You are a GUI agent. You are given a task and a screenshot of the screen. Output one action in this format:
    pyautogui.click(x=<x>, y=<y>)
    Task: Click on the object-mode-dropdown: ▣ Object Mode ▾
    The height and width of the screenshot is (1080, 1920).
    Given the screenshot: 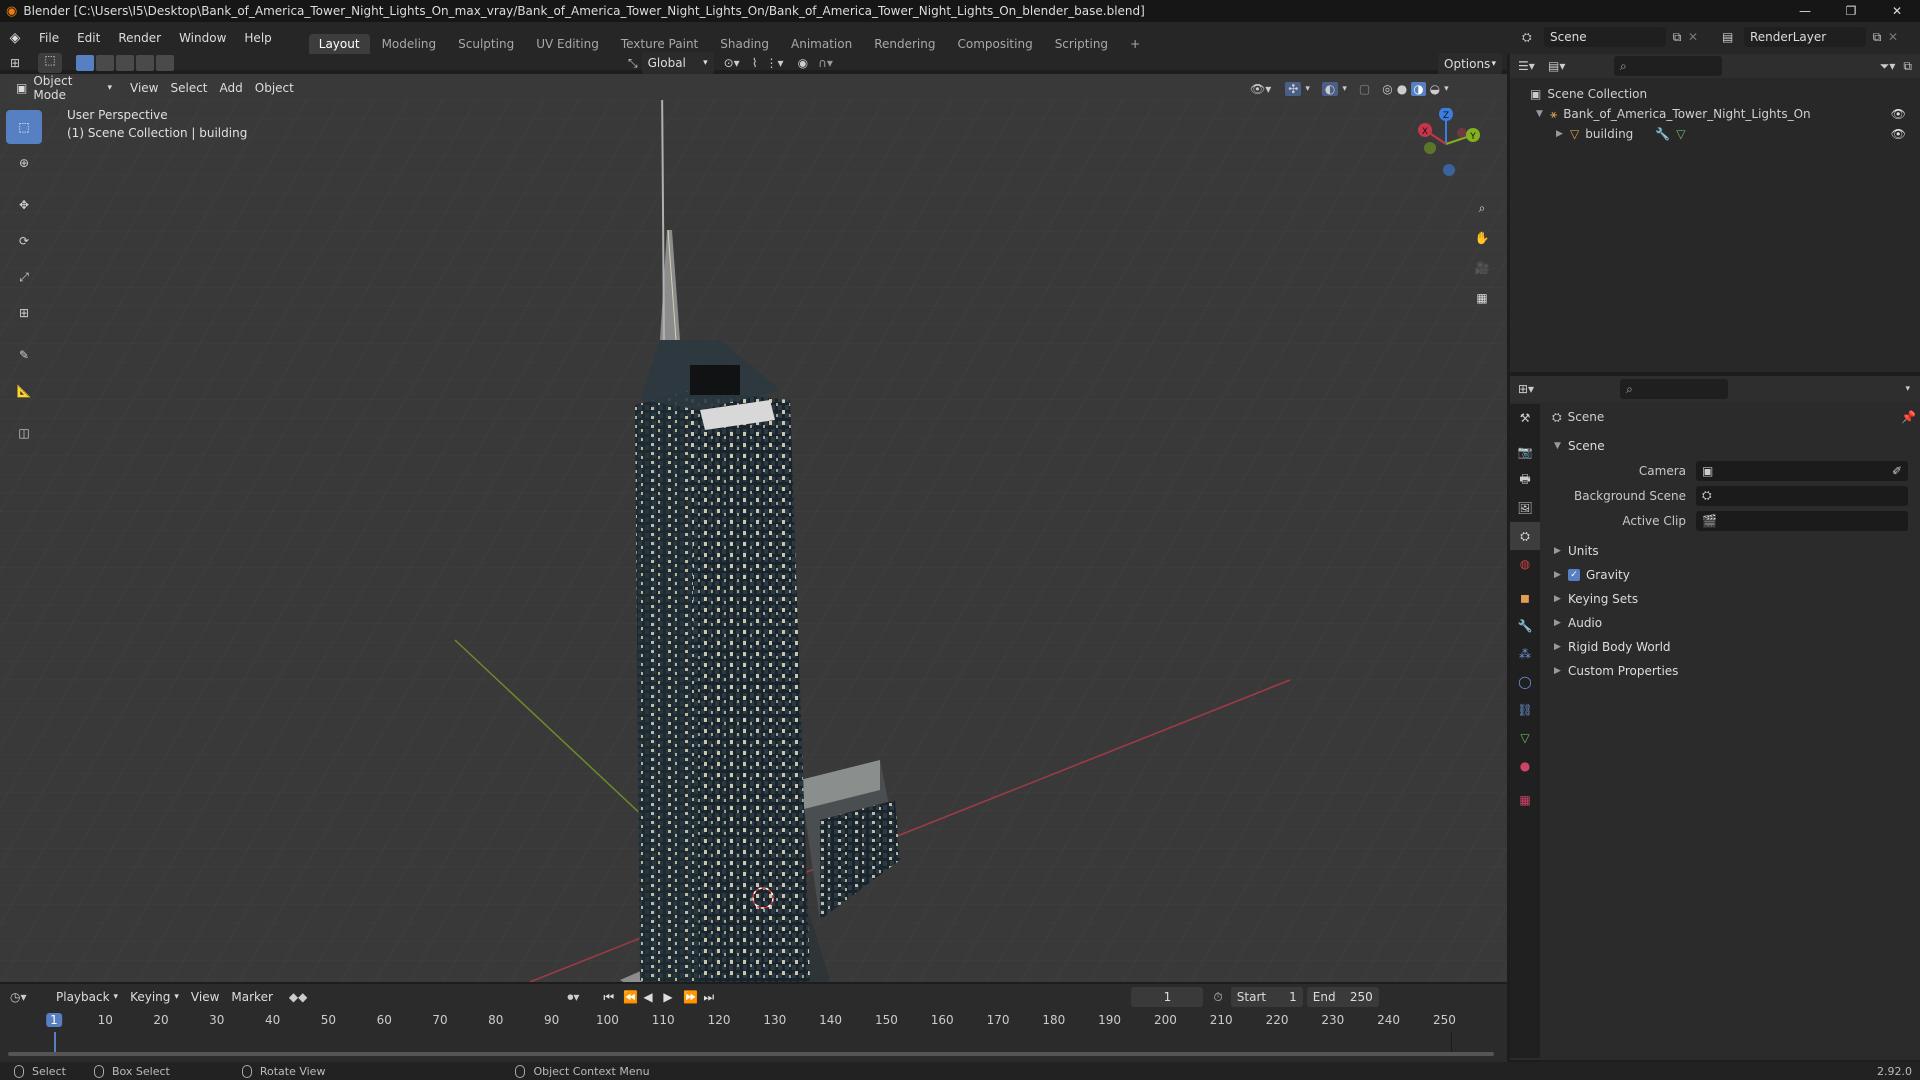 What is the action you would take?
    pyautogui.click(x=64, y=88)
    